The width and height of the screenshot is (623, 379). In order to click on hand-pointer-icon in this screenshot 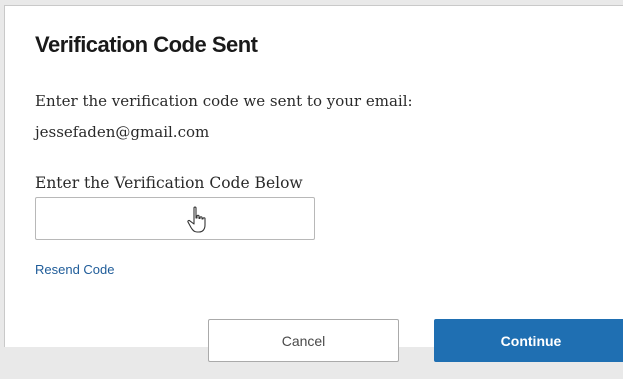, I will do `click(196, 219)`.